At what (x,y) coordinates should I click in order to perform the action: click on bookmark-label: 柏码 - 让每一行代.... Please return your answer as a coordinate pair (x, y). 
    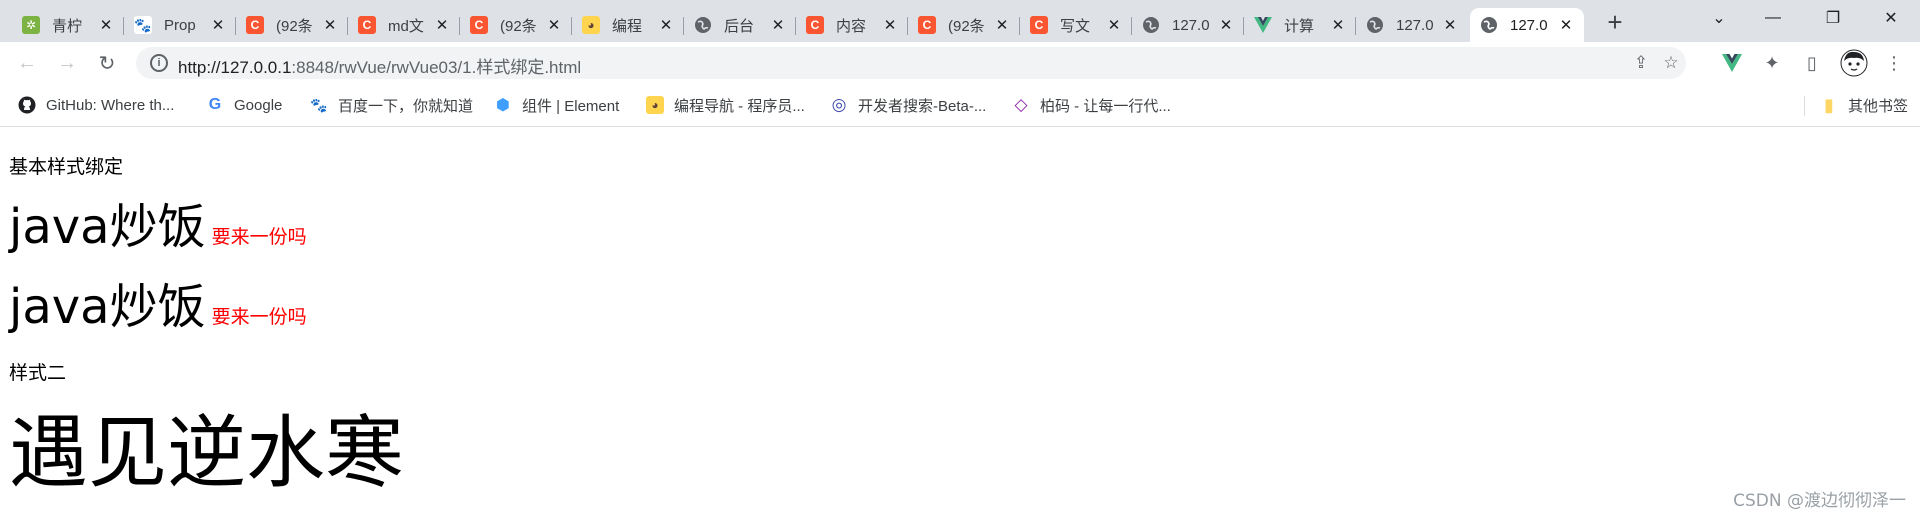
    Looking at the image, I should click on (1105, 106).